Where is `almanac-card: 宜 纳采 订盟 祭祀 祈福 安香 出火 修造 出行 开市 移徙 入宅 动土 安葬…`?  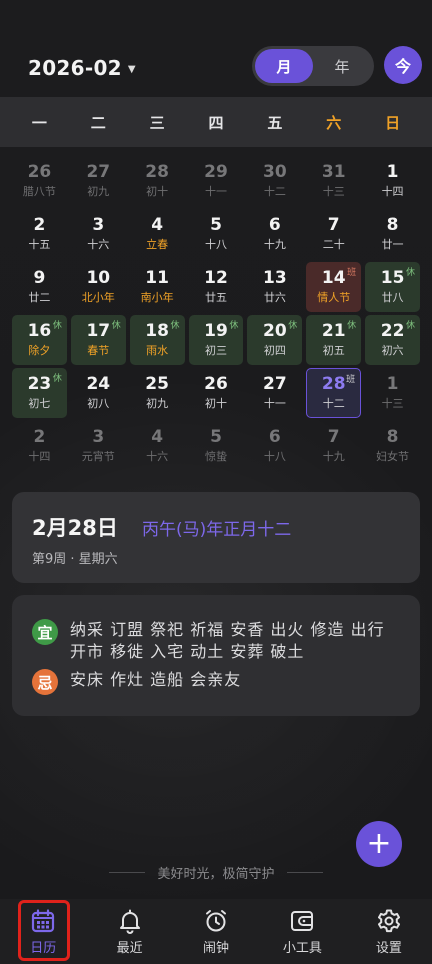 almanac-card: 宜 纳采 订盟 祭祀 祈福 安香 出火 修造 出行 开市 移徙 入宅 动土 安葬… is located at coordinates (216, 655).